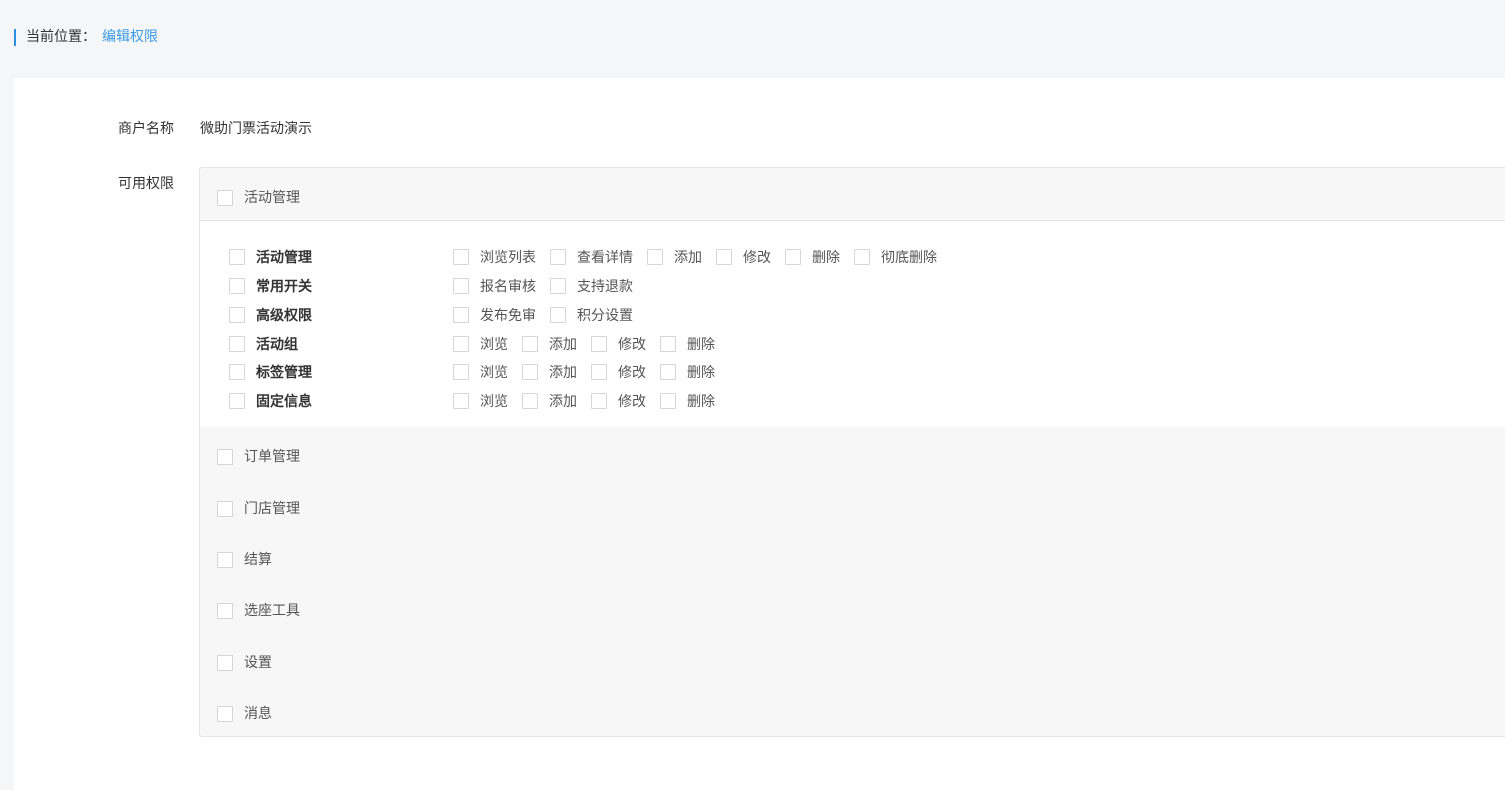 Image resolution: width=1505 pixels, height=790 pixels. Describe the element at coordinates (244, 714) in the screenshot. I see `perm-group-messages: 消息` at that location.